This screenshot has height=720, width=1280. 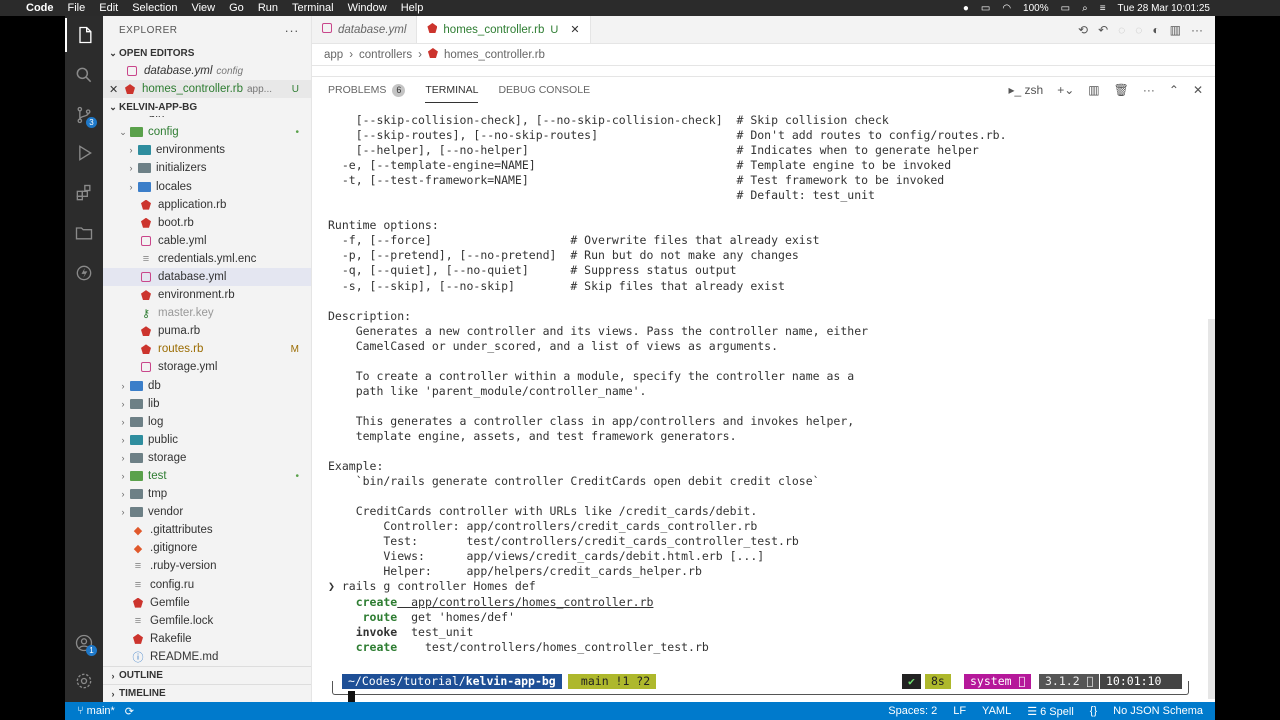 I want to click on tree-folder: › locales, so click(x=207, y=186).